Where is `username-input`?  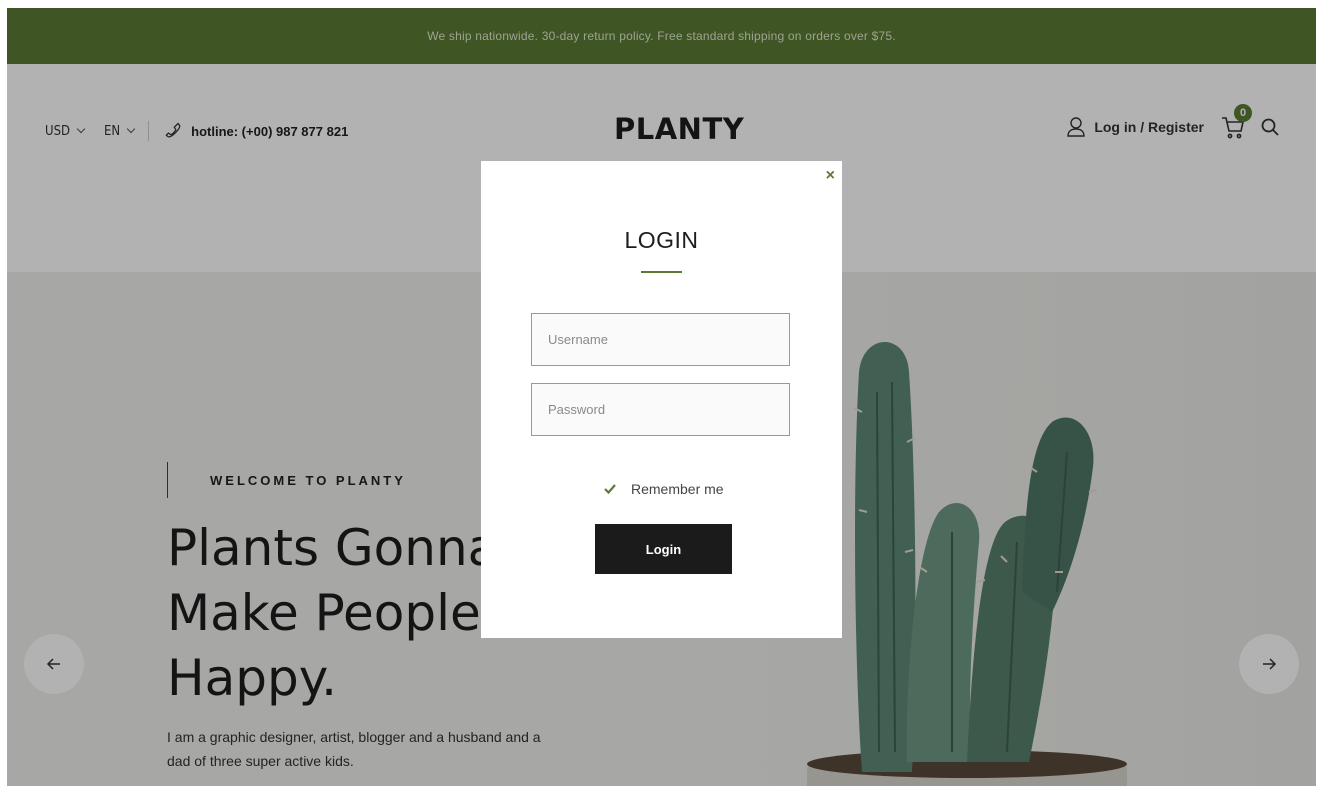 username-input is located at coordinates (660, 339).